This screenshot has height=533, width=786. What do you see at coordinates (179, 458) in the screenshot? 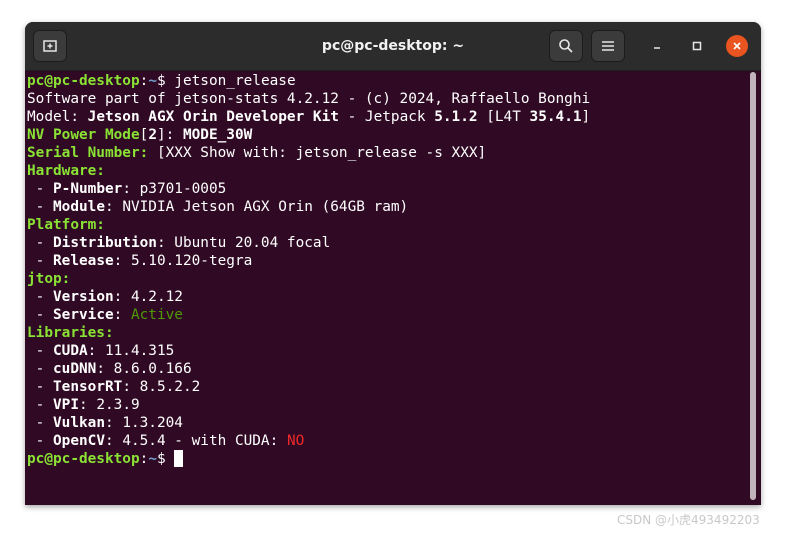
I see `text-cursor` at bounding box center [179, 458].